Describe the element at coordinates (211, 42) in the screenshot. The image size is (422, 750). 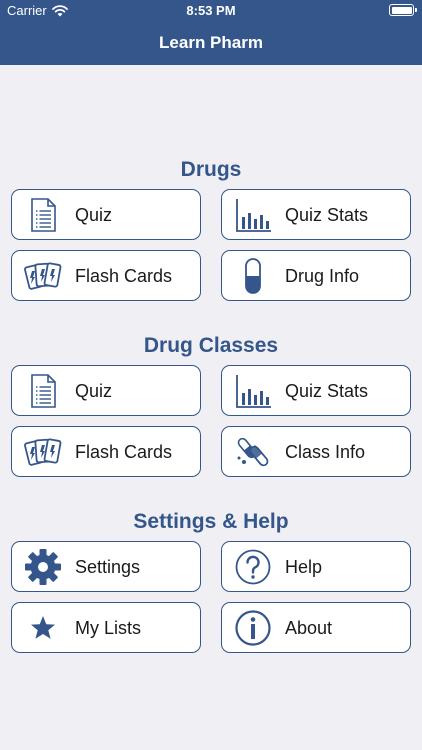
I see `page-title: Learn Pharm` at that location.